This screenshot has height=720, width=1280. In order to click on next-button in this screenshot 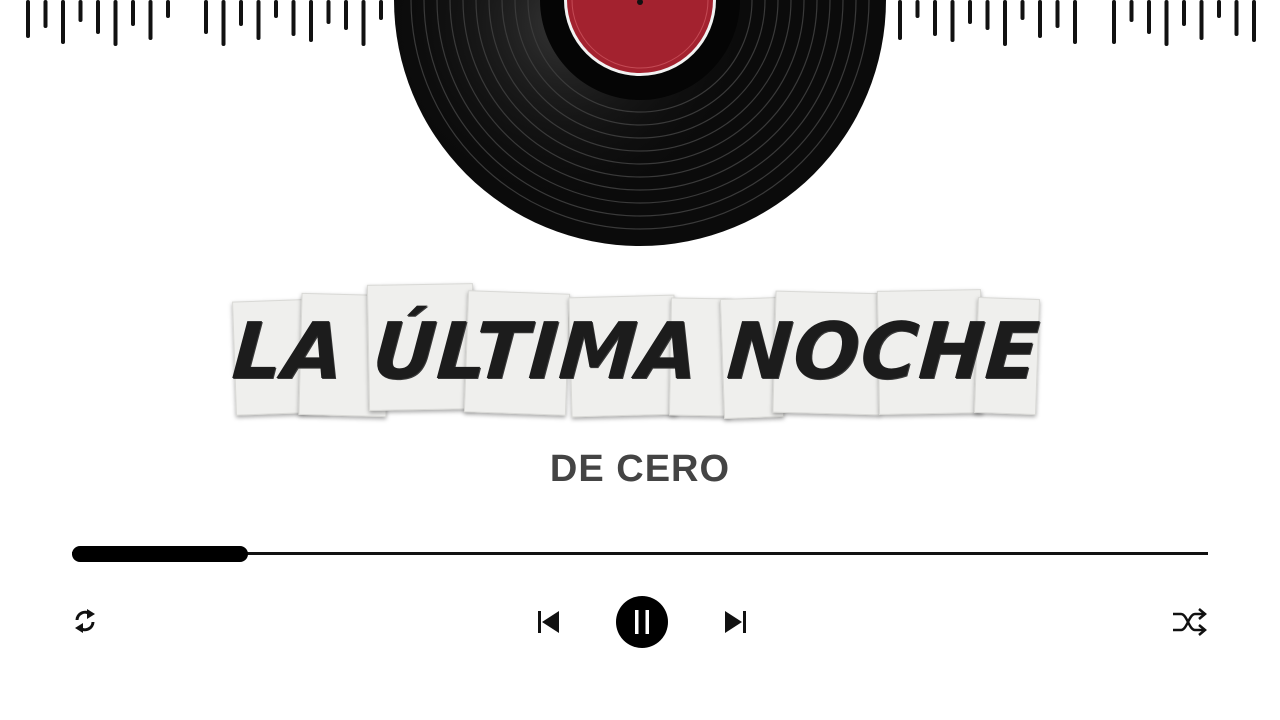, I will do `click(736, 622)`.